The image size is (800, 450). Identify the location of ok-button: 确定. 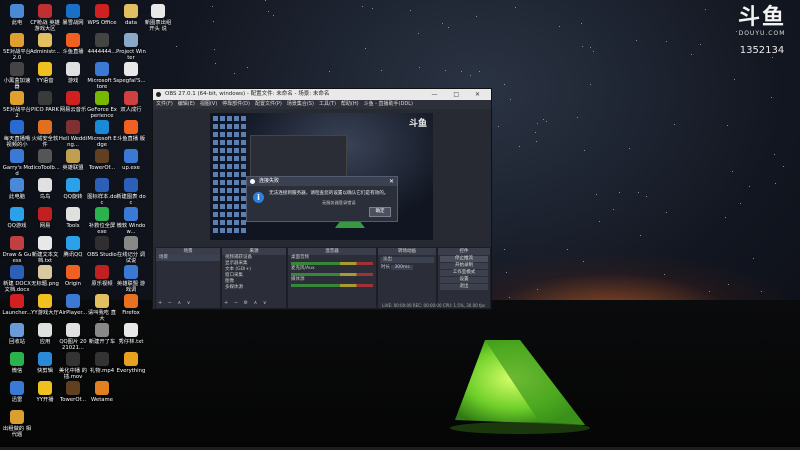
(380, 212).